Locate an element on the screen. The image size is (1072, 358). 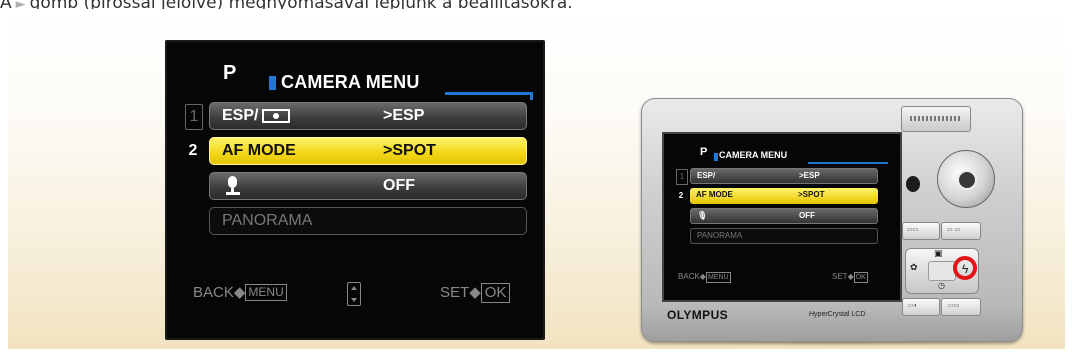
highlight-circle is located at coordinates (965, 268).